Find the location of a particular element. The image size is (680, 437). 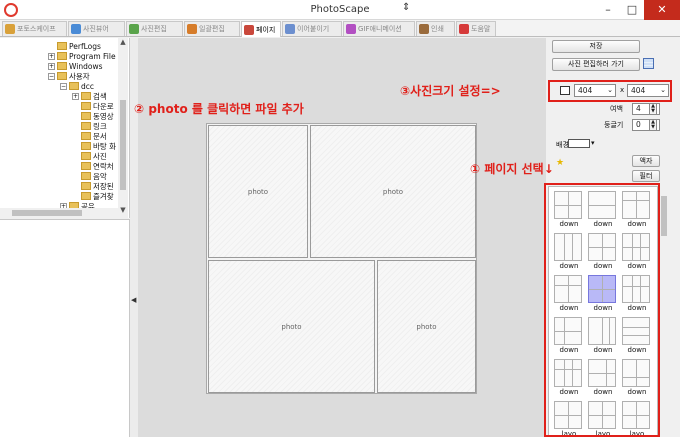

margin-label: 여백 is located at coordinates (616, 109).